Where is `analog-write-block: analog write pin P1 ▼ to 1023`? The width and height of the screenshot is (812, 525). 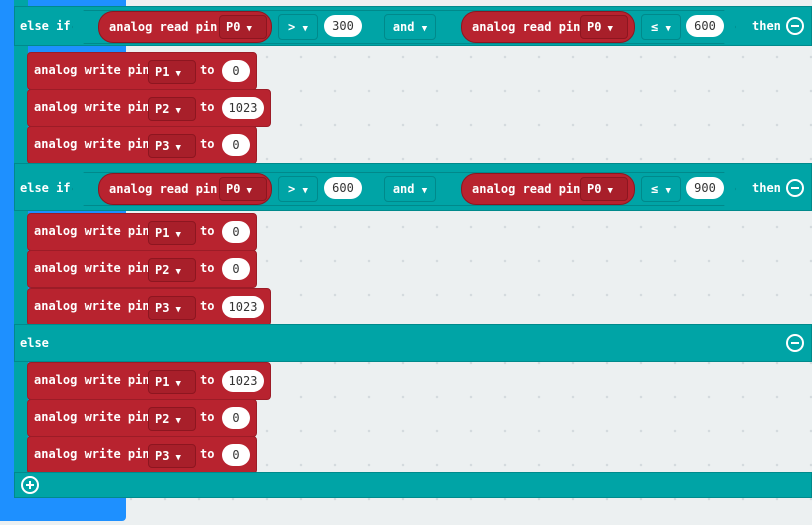 analog-write-block: analog write pin P1 ▼ to 1023 is located at coordinates (149, 381).